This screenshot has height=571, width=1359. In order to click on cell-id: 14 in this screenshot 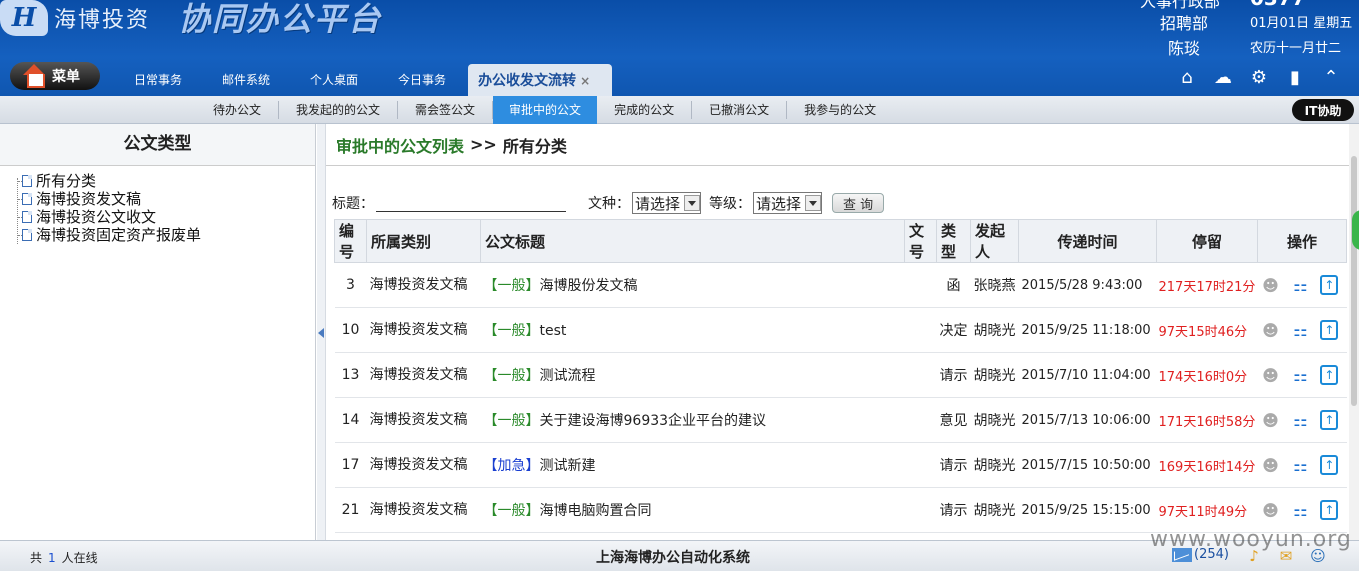, I will do `click(350, 420)`.